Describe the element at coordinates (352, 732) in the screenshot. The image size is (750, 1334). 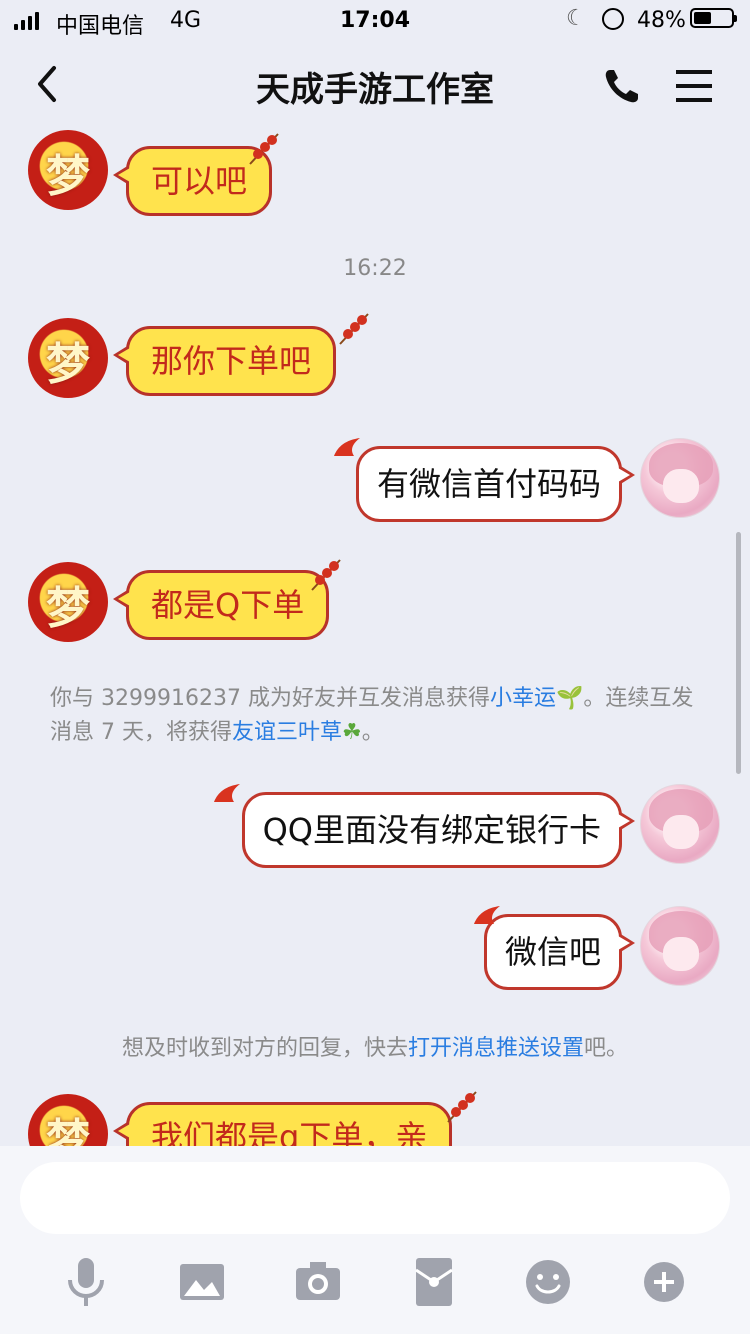
I see `clover-icon: ☘` at that location.